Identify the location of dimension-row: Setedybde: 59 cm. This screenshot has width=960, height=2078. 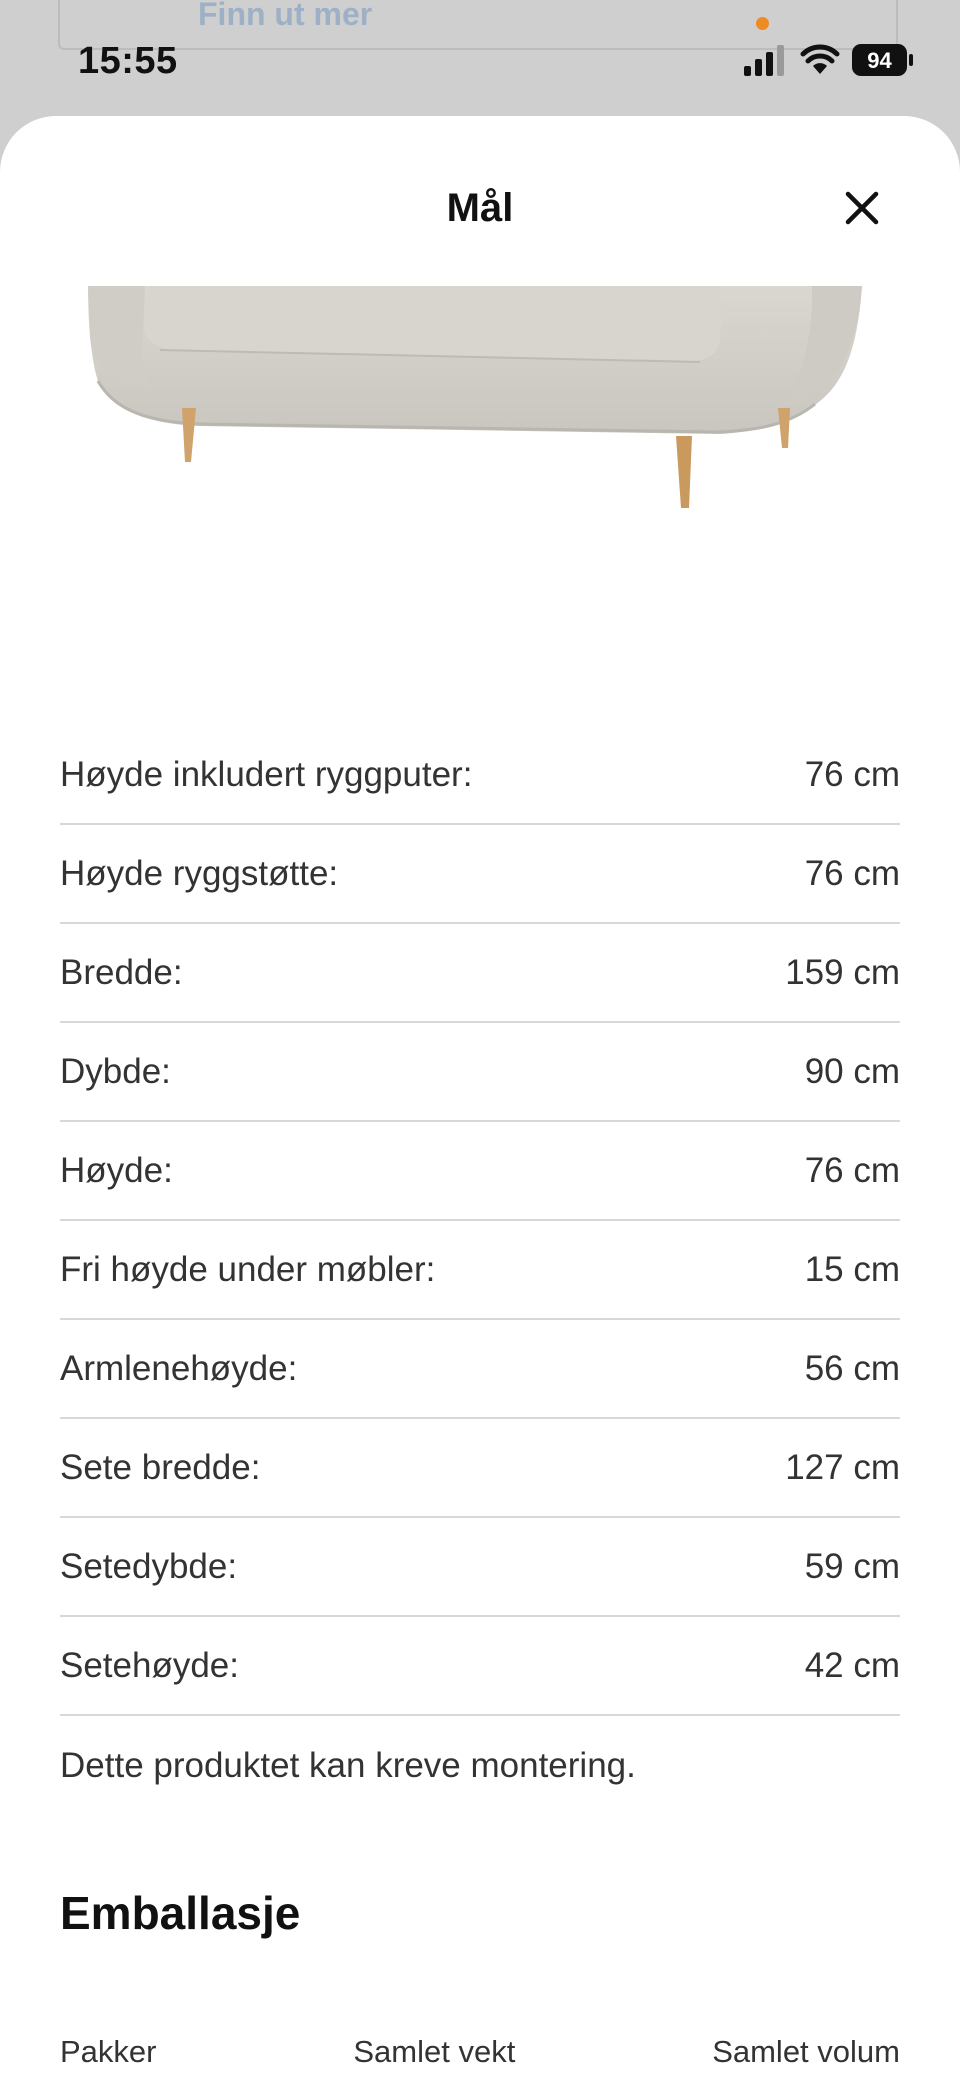
(480, 1567).